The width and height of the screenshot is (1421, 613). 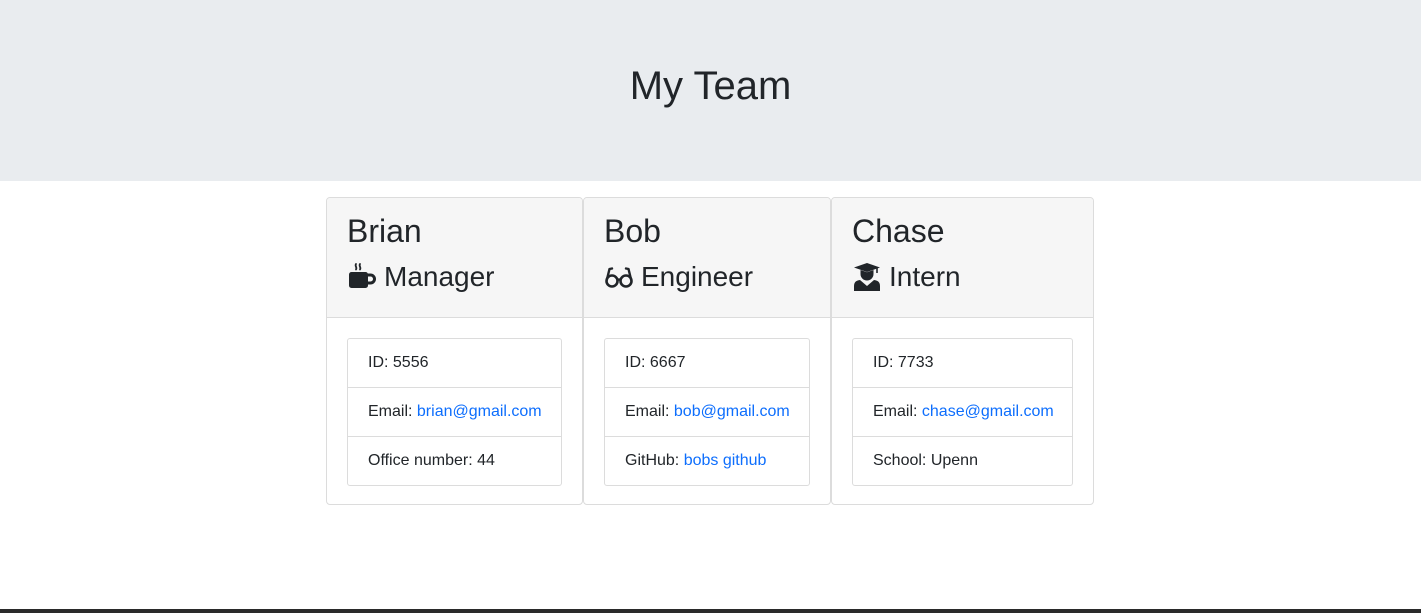 I want to click on office-number-item: Office number: 44, so click(x=431, y=460).